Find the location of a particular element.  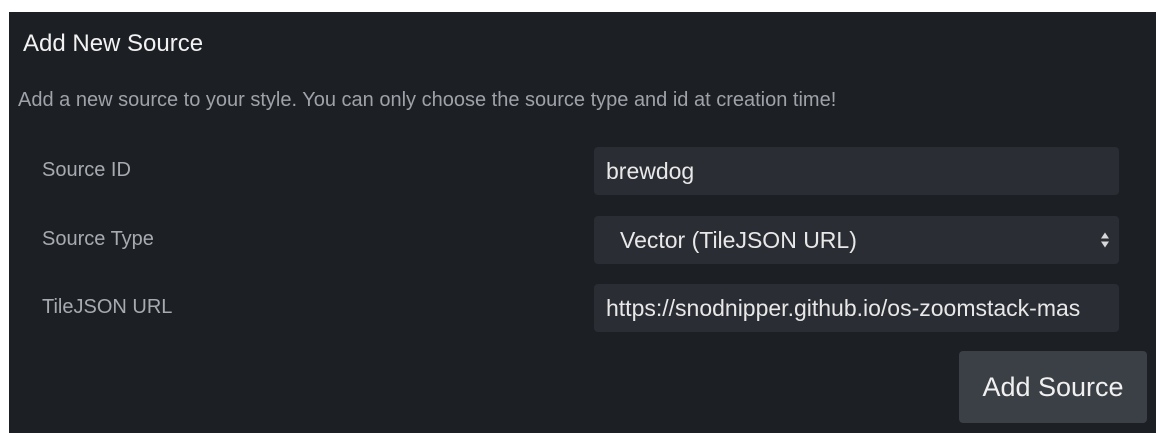

source-id-field is located at coordinates (856, 171).